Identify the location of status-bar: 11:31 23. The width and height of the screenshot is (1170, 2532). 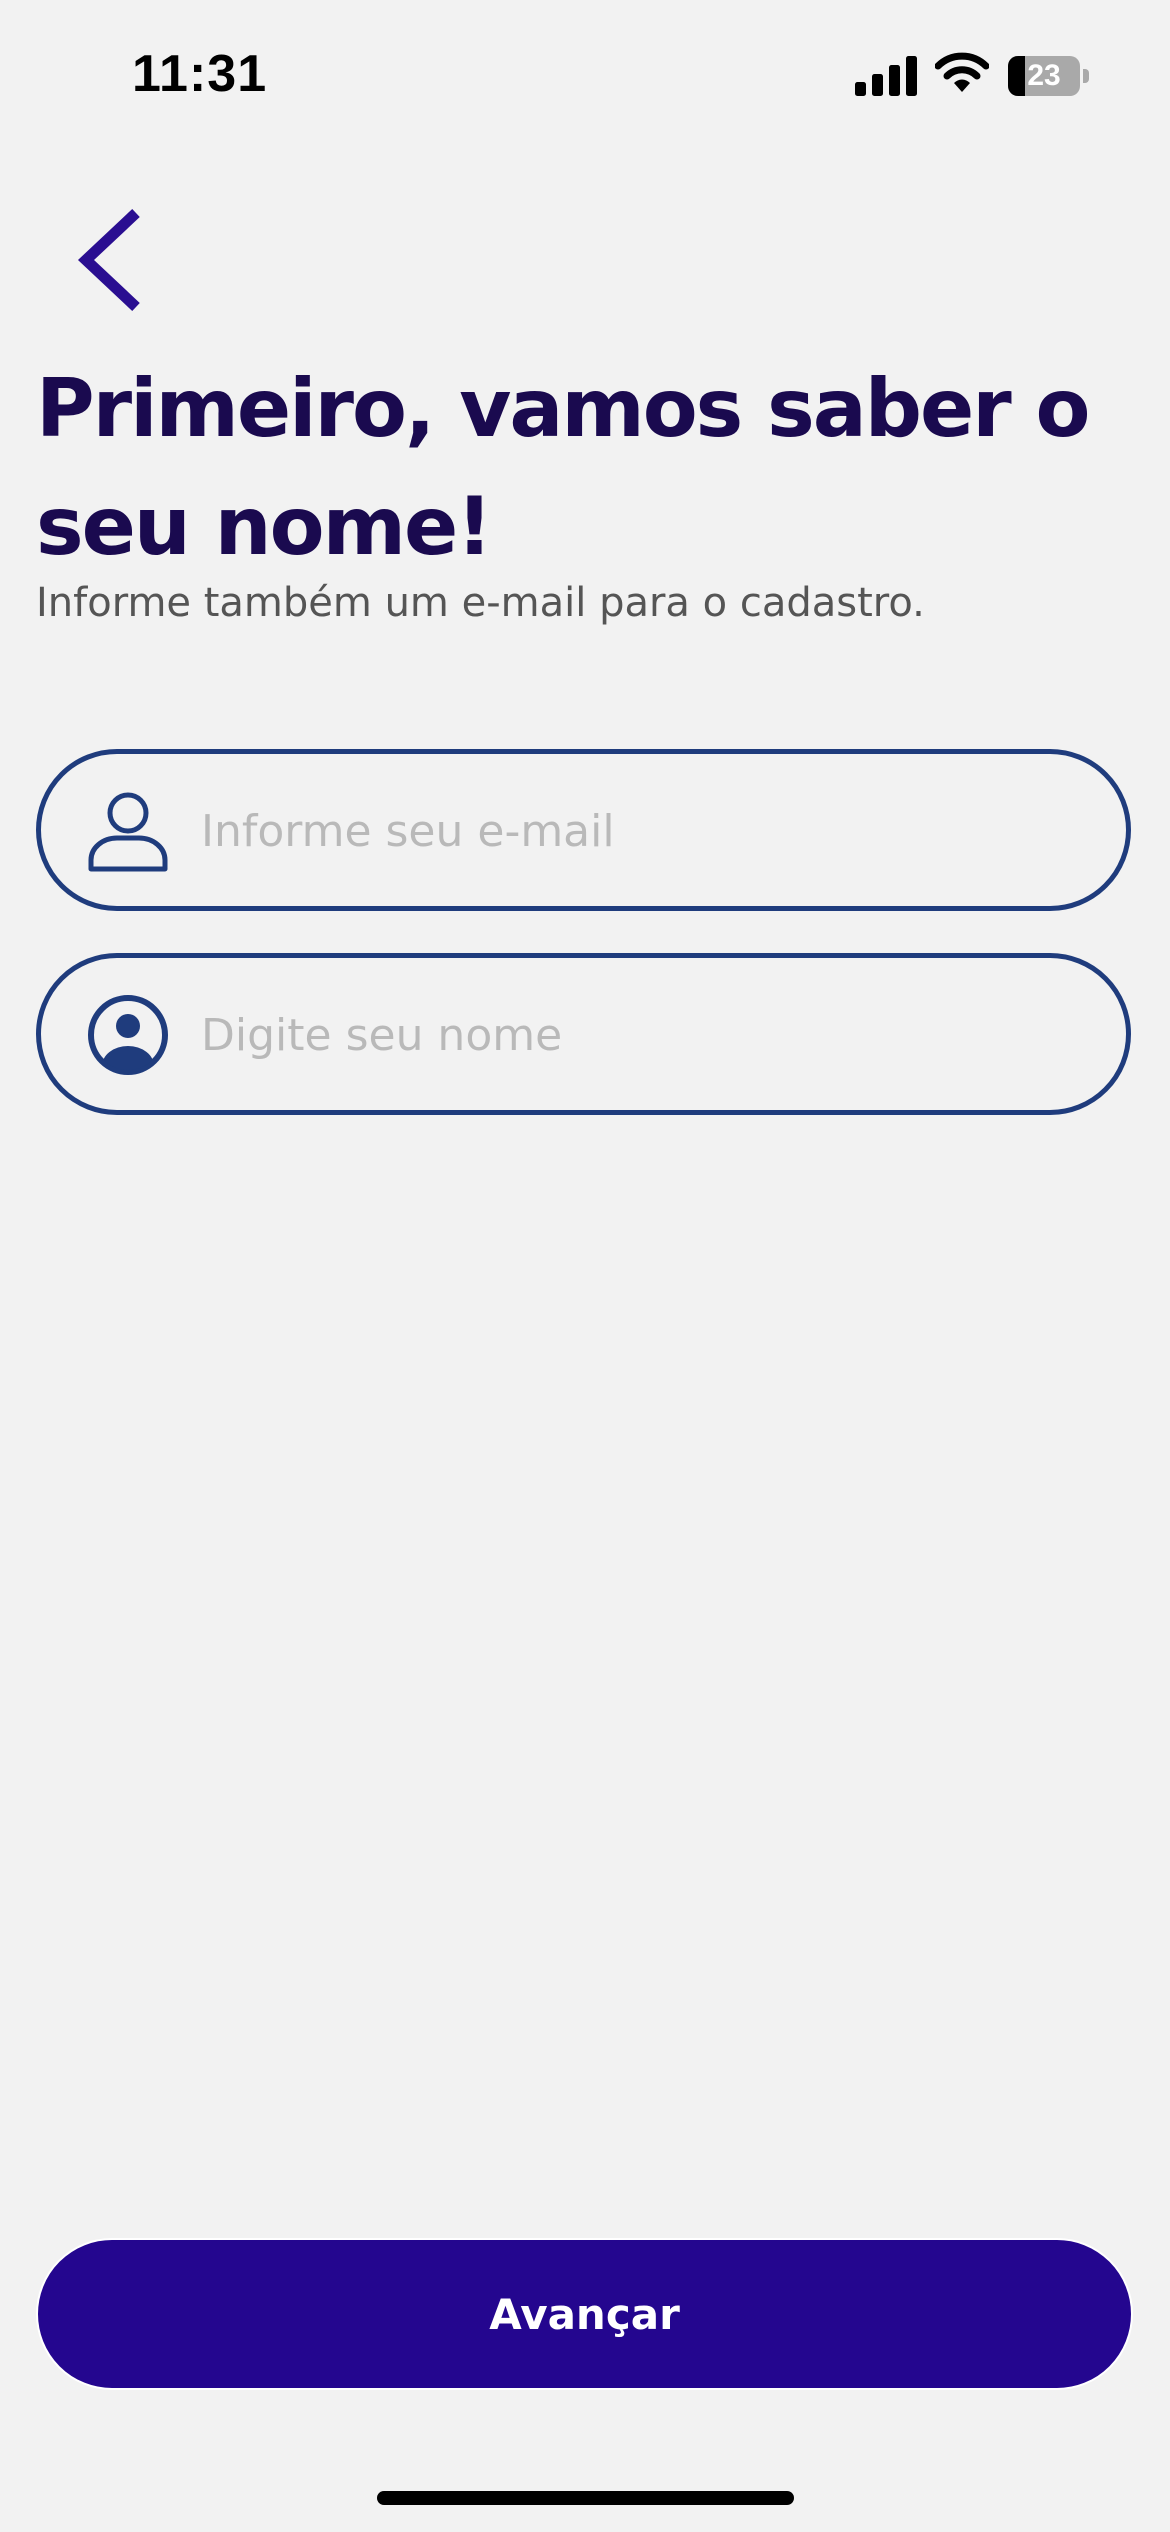
(585, 75).